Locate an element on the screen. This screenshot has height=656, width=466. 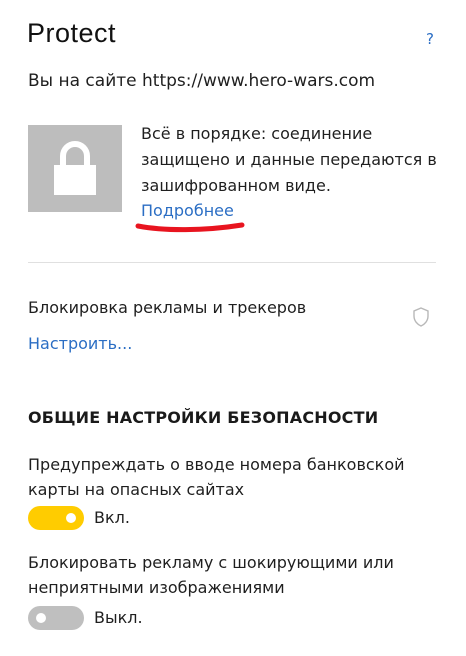
ad-tracker-block-title: Блокировка рекламы и трекеров is located at coordinates (167, 307).